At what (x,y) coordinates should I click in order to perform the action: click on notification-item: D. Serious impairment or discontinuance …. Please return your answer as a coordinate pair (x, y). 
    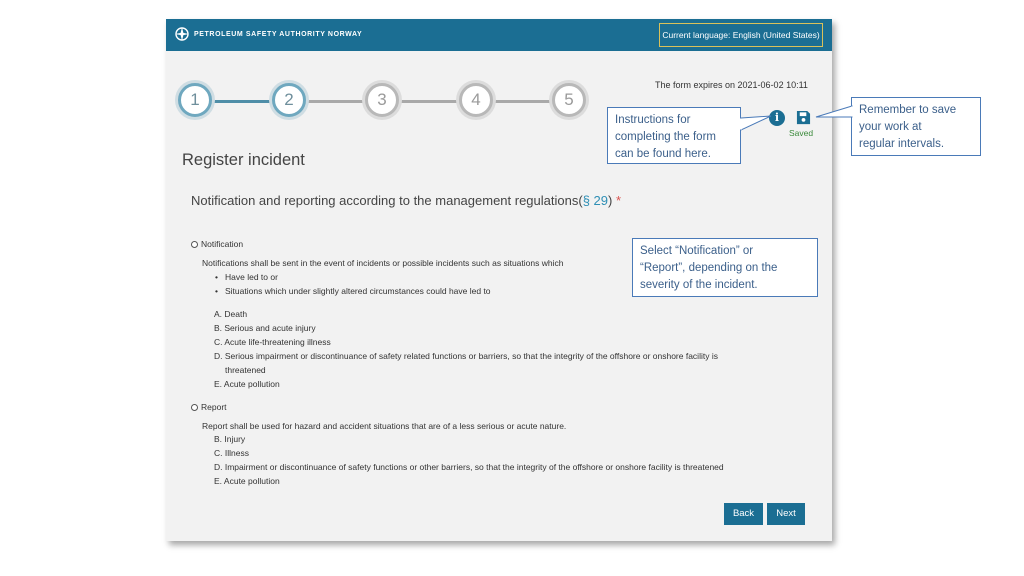
    Looking at the image, I should click on (466, 356).